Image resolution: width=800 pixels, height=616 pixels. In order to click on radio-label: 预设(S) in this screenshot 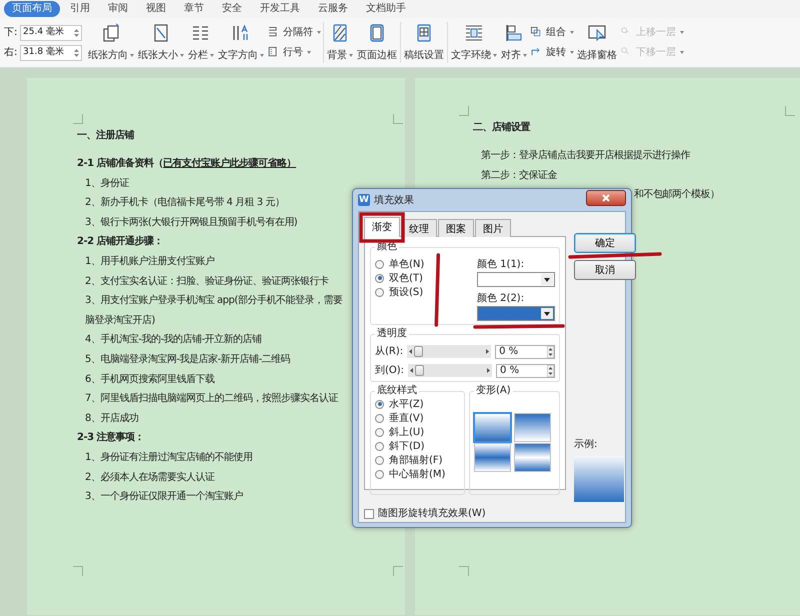, I will do `click(406, 292)`.